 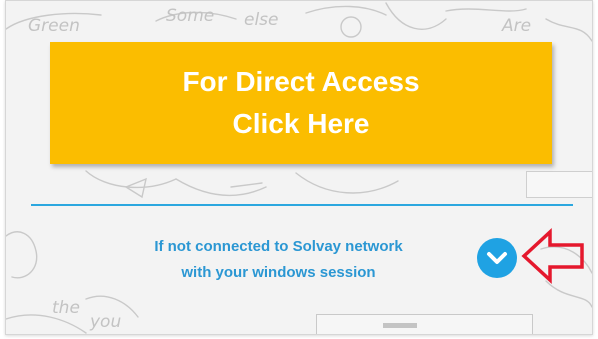 What do you see at coordinates (301, 123) in the screenshot?
I see `direct-access-line2: Click Here` at bounding box center [301, 123].